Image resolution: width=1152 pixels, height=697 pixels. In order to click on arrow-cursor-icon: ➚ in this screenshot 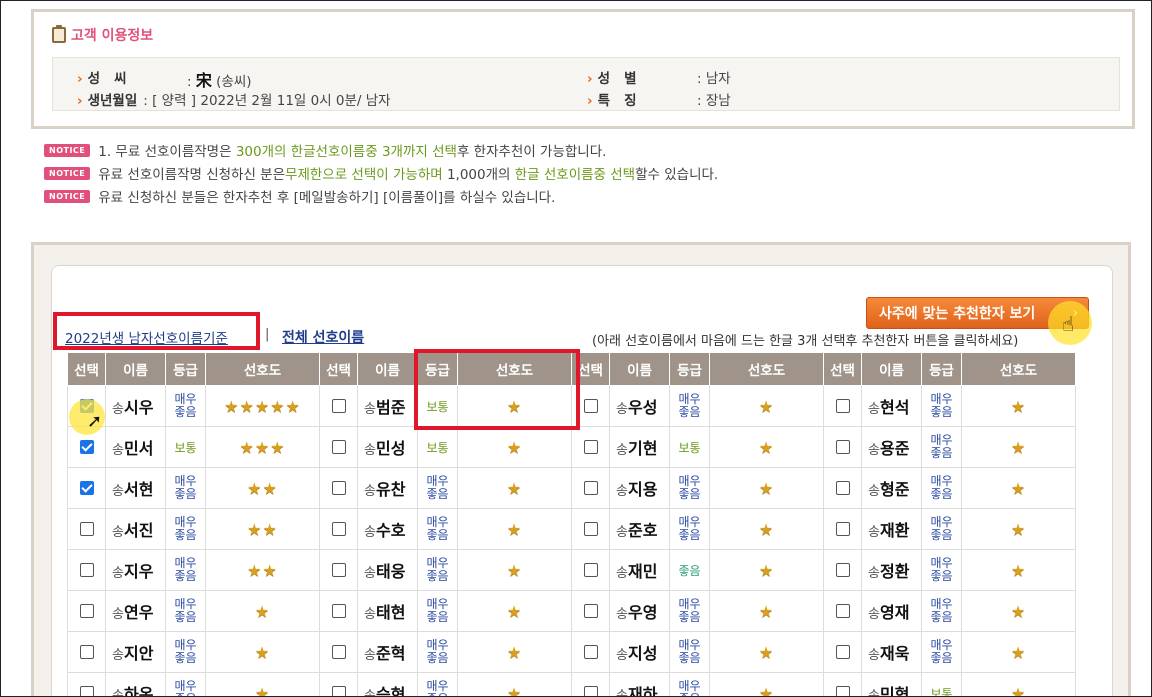, I will do `click(95, 421)`.